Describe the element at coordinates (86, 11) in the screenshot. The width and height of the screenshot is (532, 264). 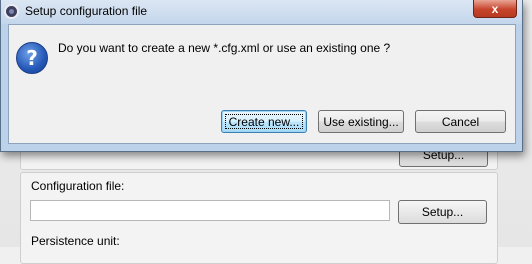
I see `dialog-title: Setup configuration file` at that location.